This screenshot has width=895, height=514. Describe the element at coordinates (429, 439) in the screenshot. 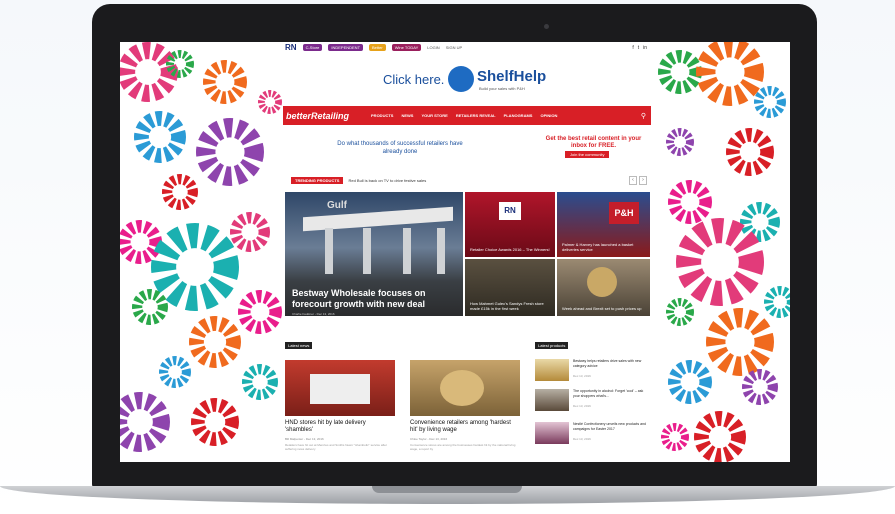

I see `news-card-meta: Chloe Taylor - Dec 13, 2016` at that location.